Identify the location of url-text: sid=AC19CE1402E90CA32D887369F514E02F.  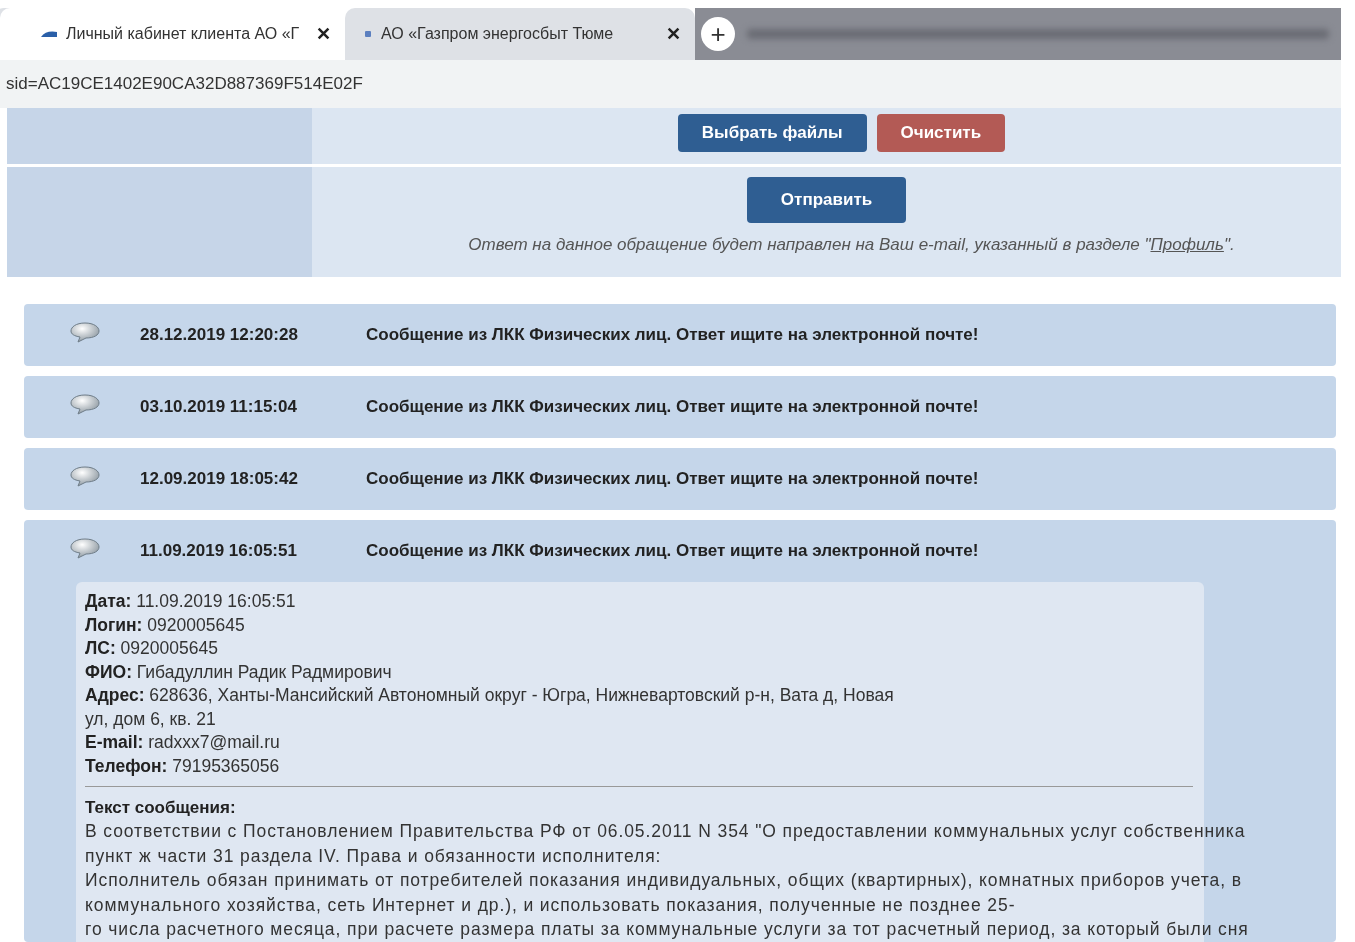
(184, 84).